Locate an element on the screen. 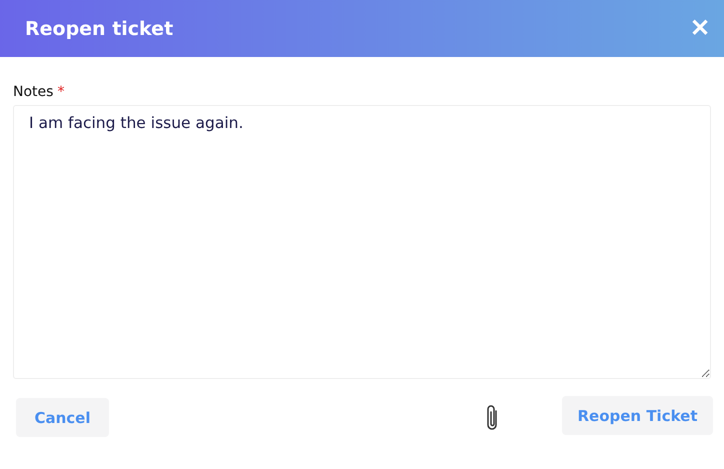 The image size is (724, 469). notes-label: Notes is located at coordinates (33, 92).